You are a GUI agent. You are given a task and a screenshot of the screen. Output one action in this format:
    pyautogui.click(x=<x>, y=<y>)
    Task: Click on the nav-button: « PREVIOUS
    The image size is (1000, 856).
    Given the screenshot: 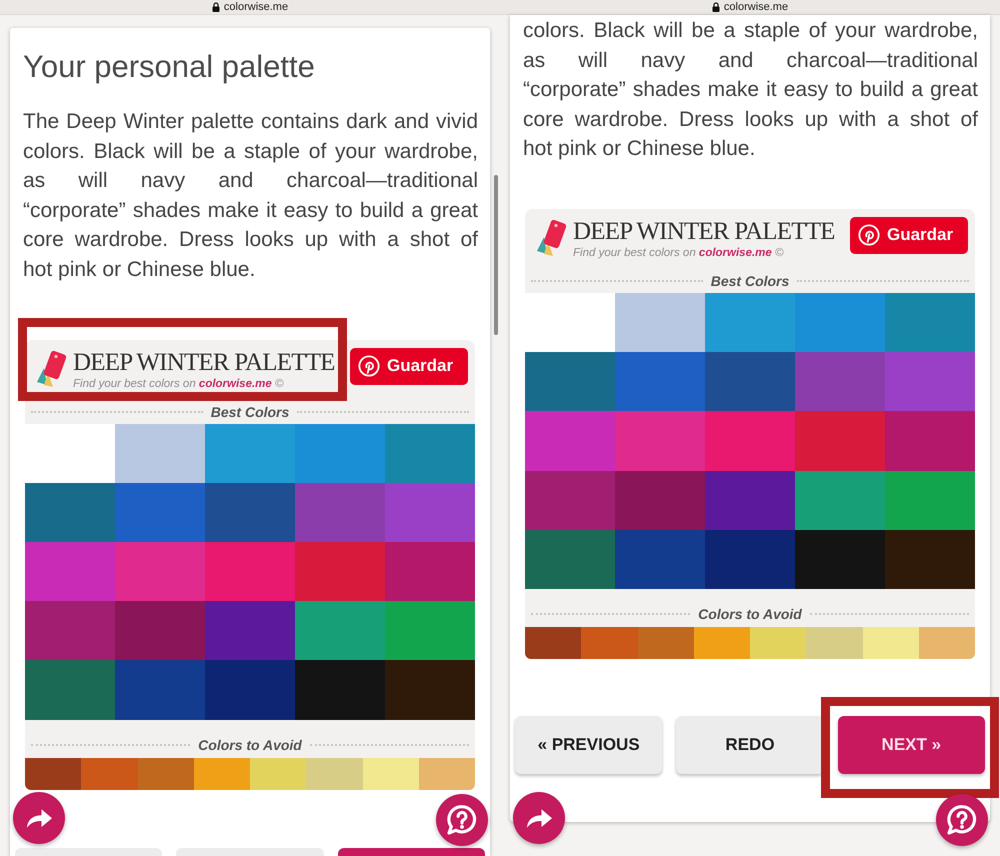 What is the action you would take?
    pyautogui.click(x=588, y=745)
    